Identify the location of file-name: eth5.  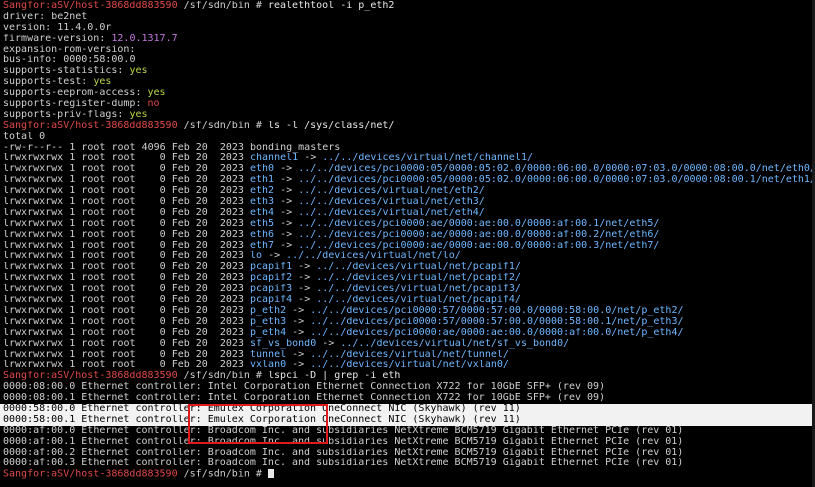
(262, 223).